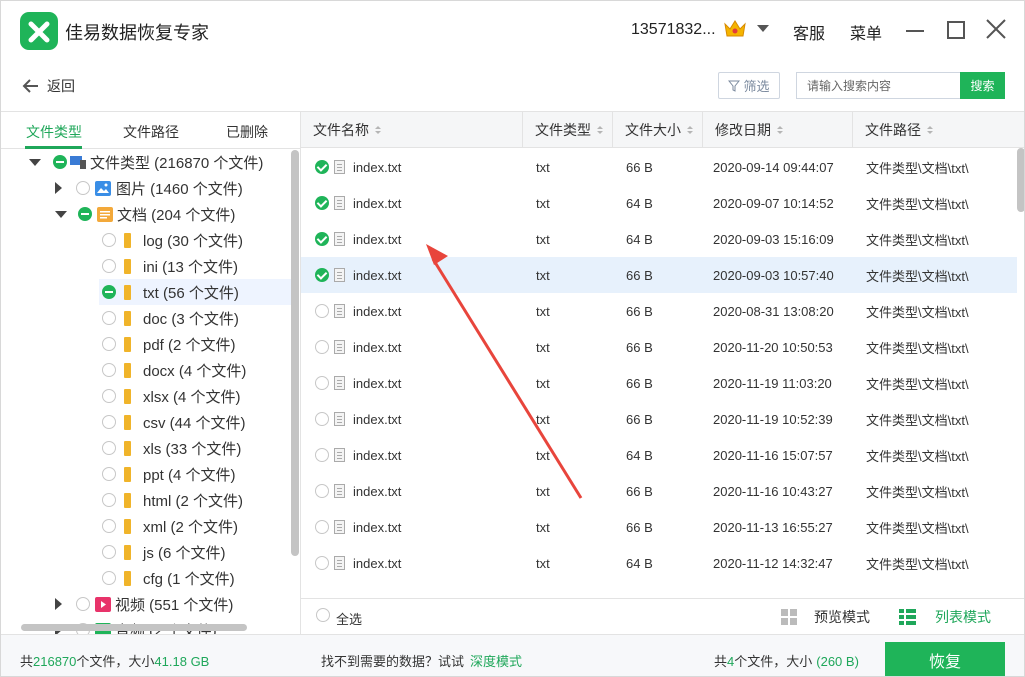 The width and height of the screenshot is (1025, 677). Describe the element at coordinates (169, 474) in the screenshot. I see `tree-item-ppt: ppt (4 个文件)` at that location.